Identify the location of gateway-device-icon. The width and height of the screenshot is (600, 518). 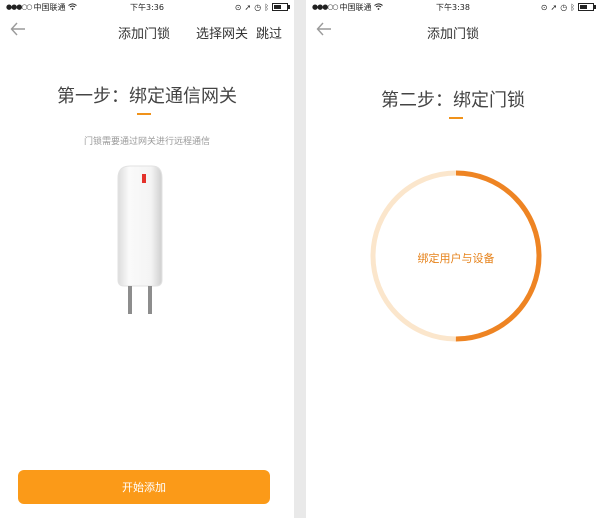
(139, 241).